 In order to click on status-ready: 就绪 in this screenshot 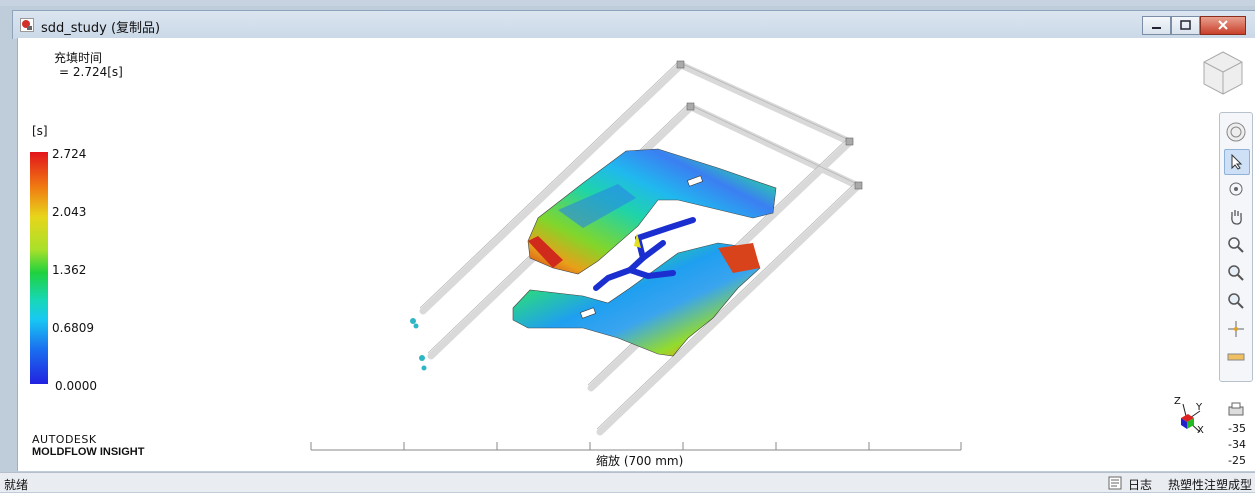, I will do `click(16, 485)`.